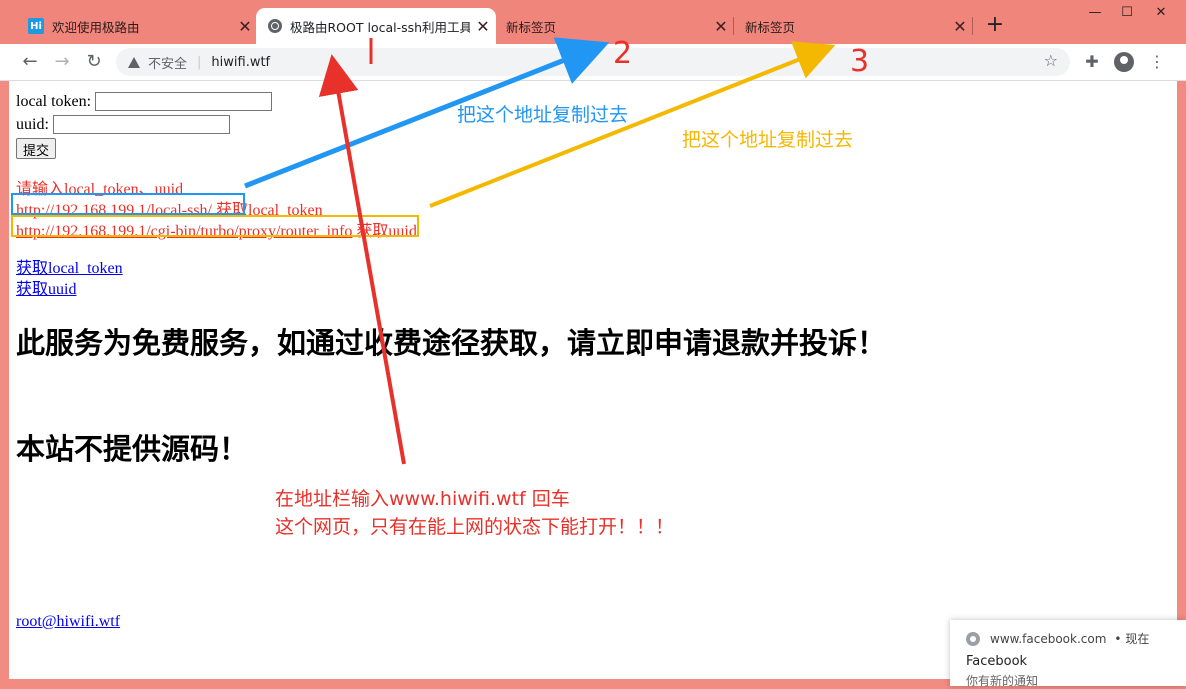 This screenshot has width=1186, height=689. I want to click on address-bar: 不安全 | hiwifi.wtf ☆, so click(593, 62).